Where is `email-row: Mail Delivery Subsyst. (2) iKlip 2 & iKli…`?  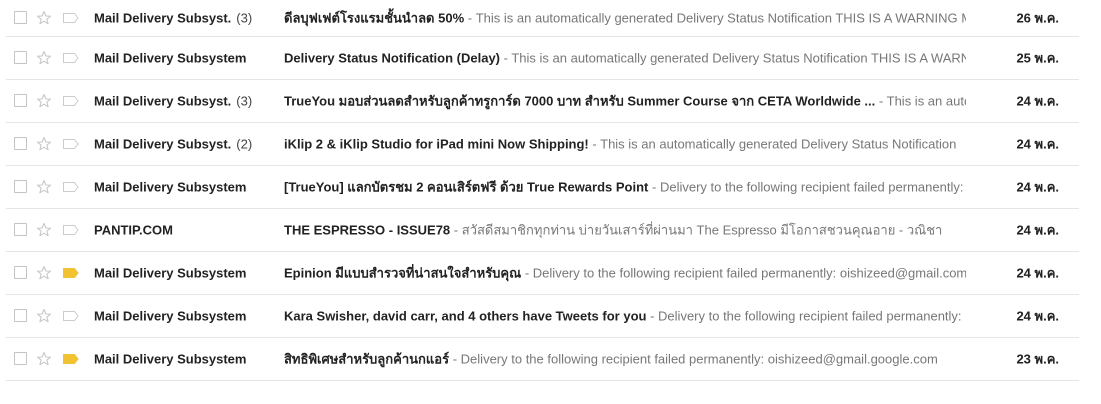 email-row: Mail Delivery Subsyst. (2) iKlip 2 & iKli… is located at coordinates (542, 144).